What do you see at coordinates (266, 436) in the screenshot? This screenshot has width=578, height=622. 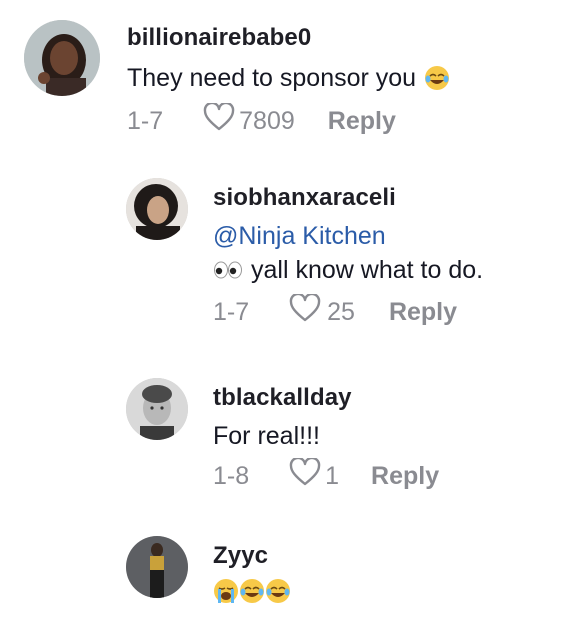 I see `comment-text: For real!!!` at bounding box center [266, 436].